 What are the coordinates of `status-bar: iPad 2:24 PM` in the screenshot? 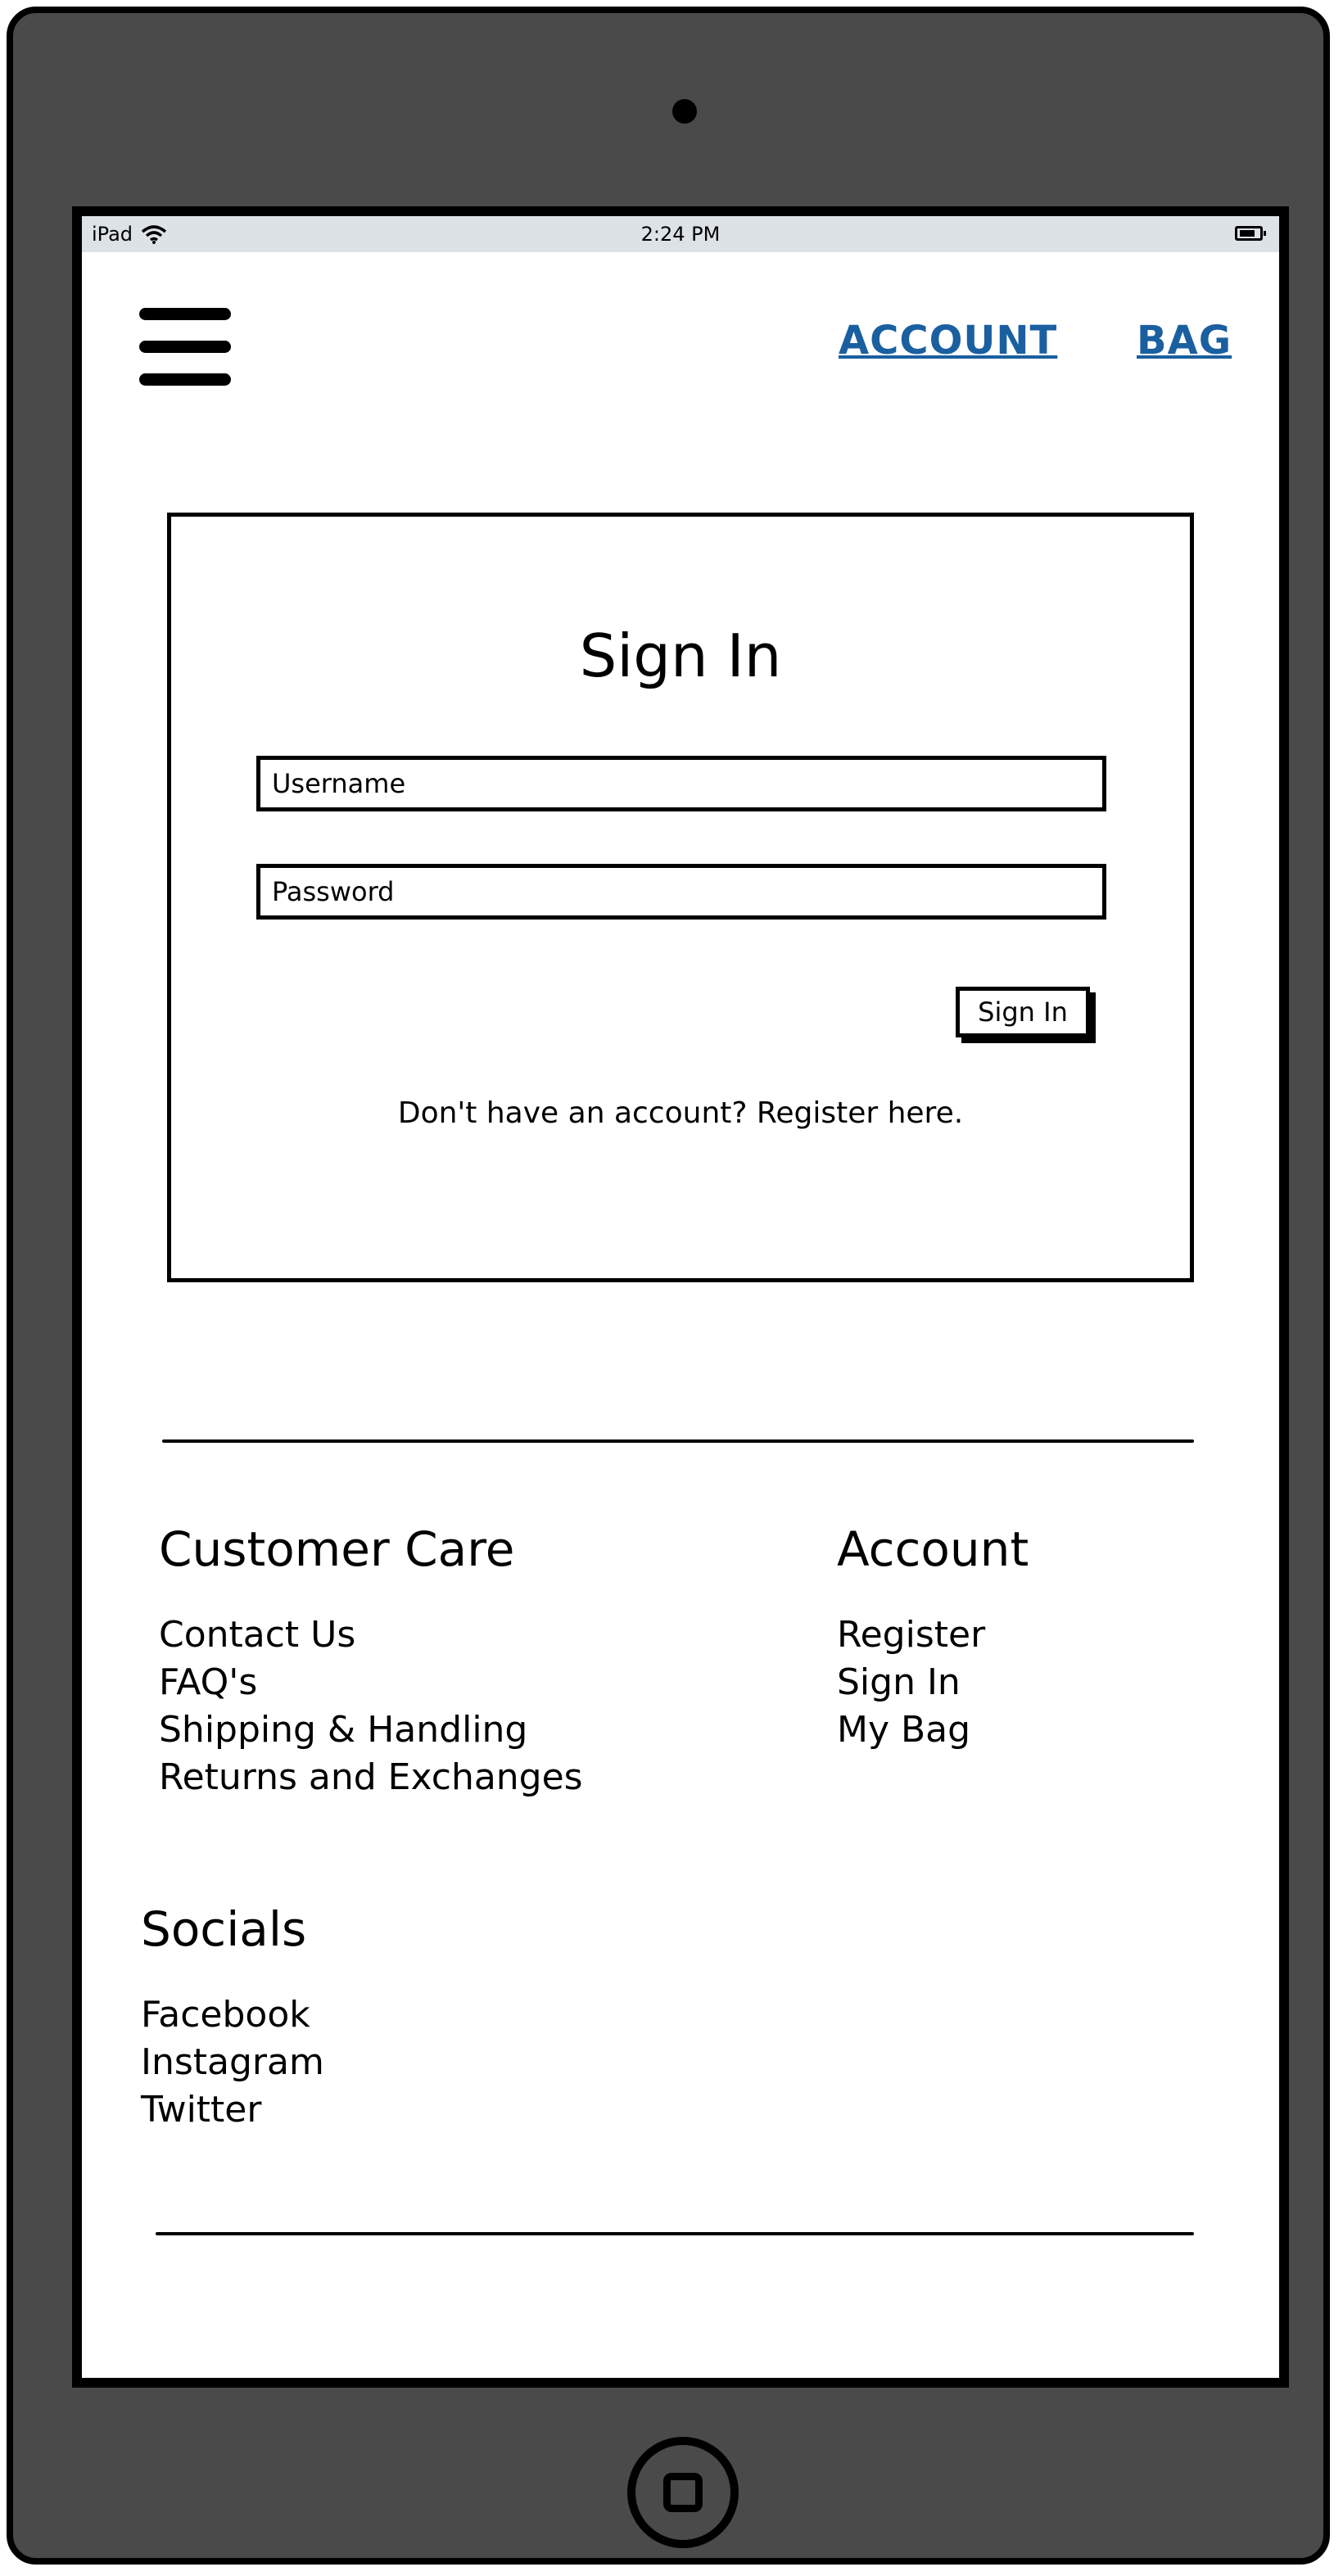 It's located at (680, 234).